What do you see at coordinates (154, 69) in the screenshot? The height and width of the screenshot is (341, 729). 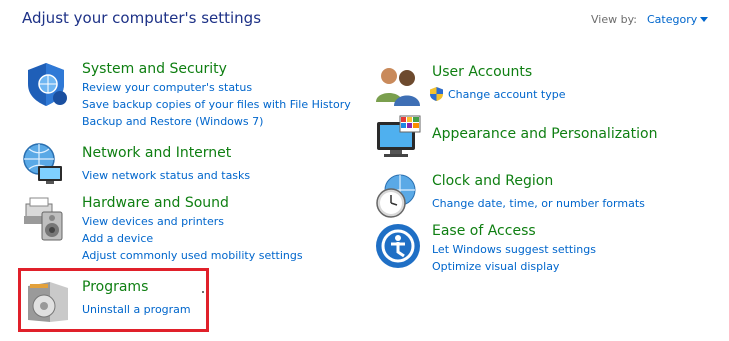 I see `category-title-system-security: System and Security` at bounding box center [154, 69].